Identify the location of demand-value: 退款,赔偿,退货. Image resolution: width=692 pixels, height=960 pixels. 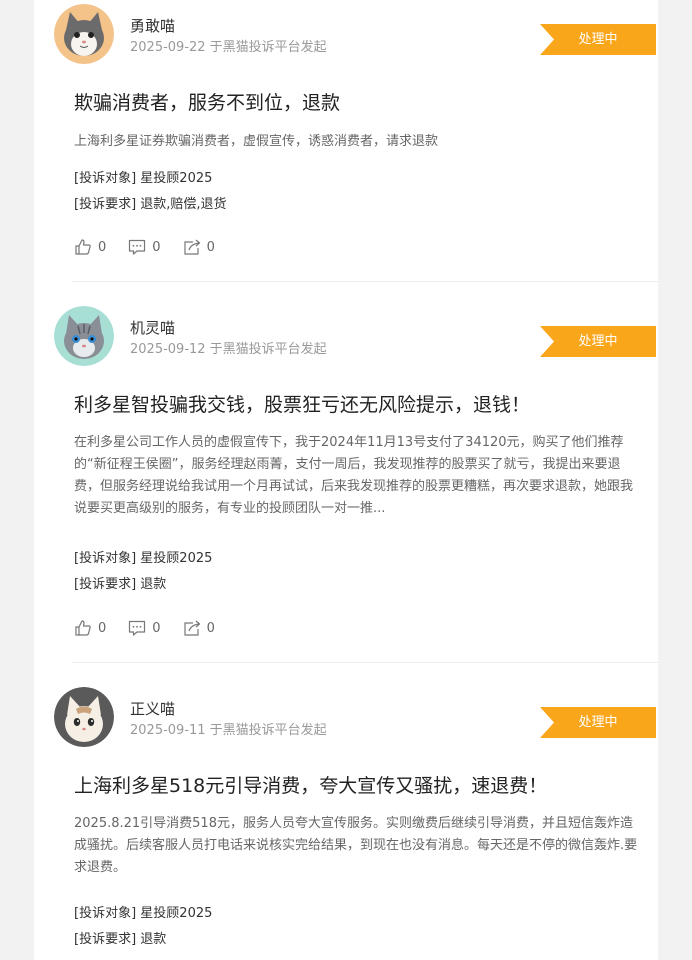
(183, 204).